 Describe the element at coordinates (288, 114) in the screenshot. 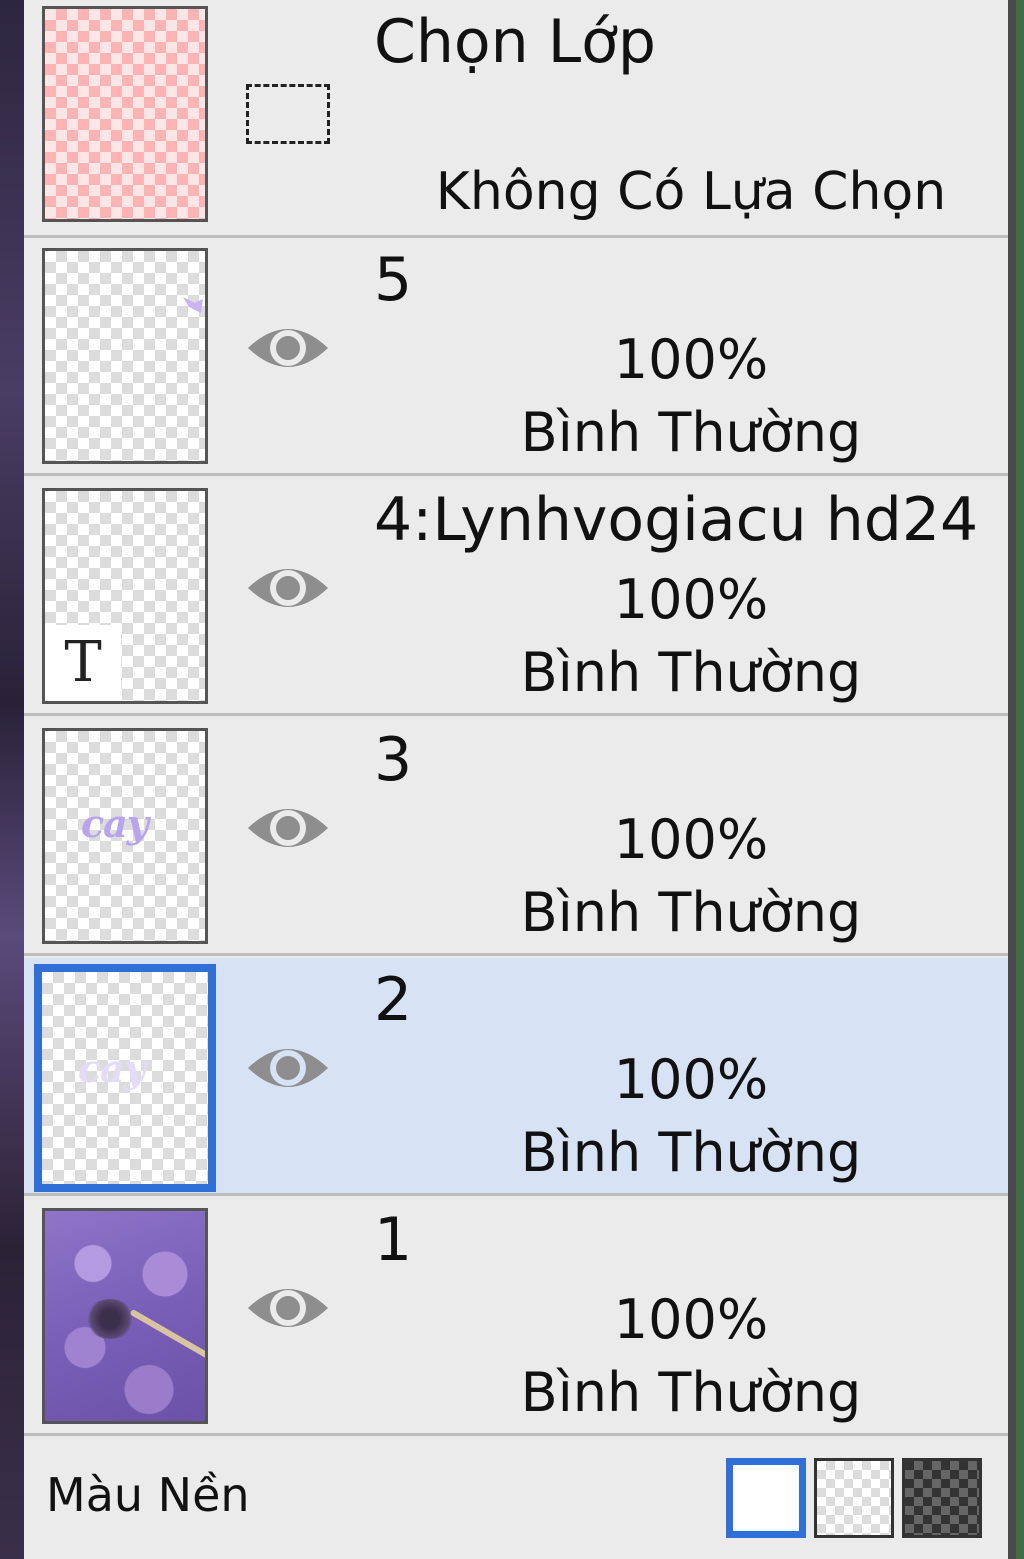

I see `selection-marquee-icon` at that location.